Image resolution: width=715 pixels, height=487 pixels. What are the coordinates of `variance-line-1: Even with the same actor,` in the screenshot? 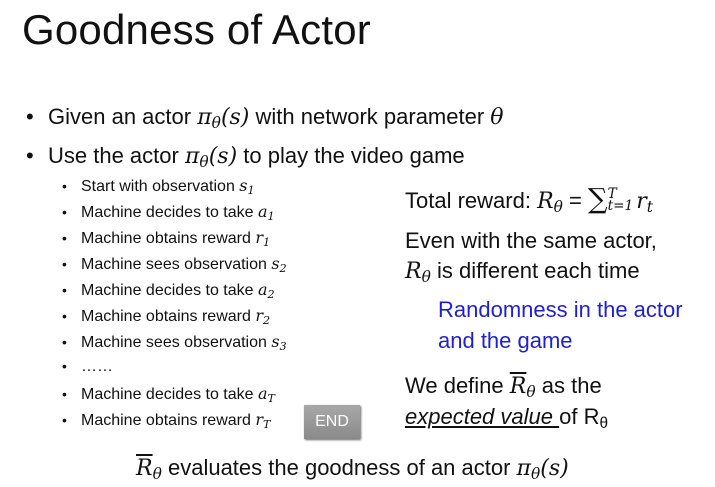 It's located at (531, 240).